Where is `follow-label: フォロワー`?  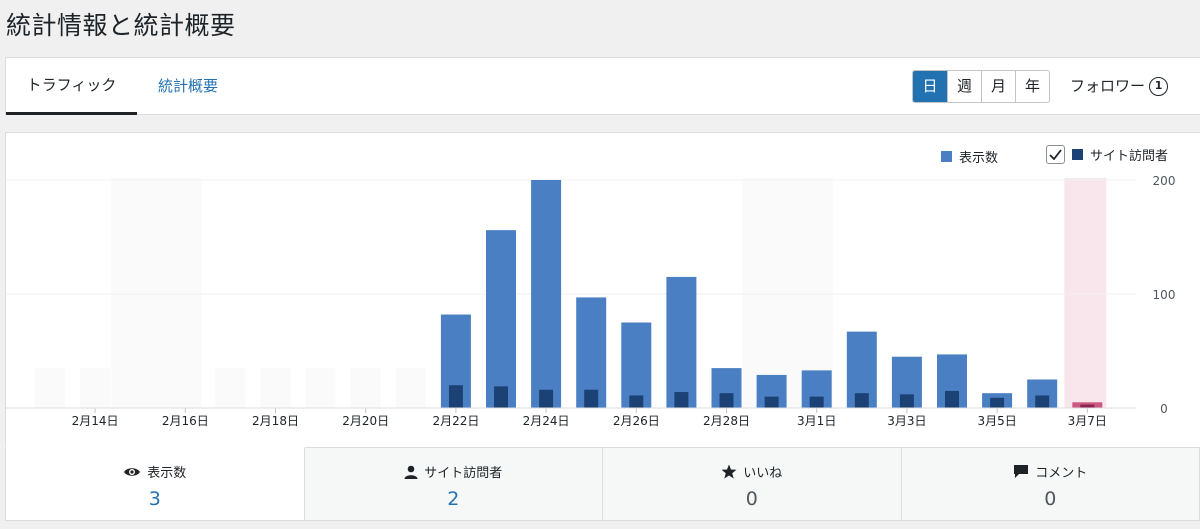 follow-label: フォロワー is located at coordinates (1108, 86).